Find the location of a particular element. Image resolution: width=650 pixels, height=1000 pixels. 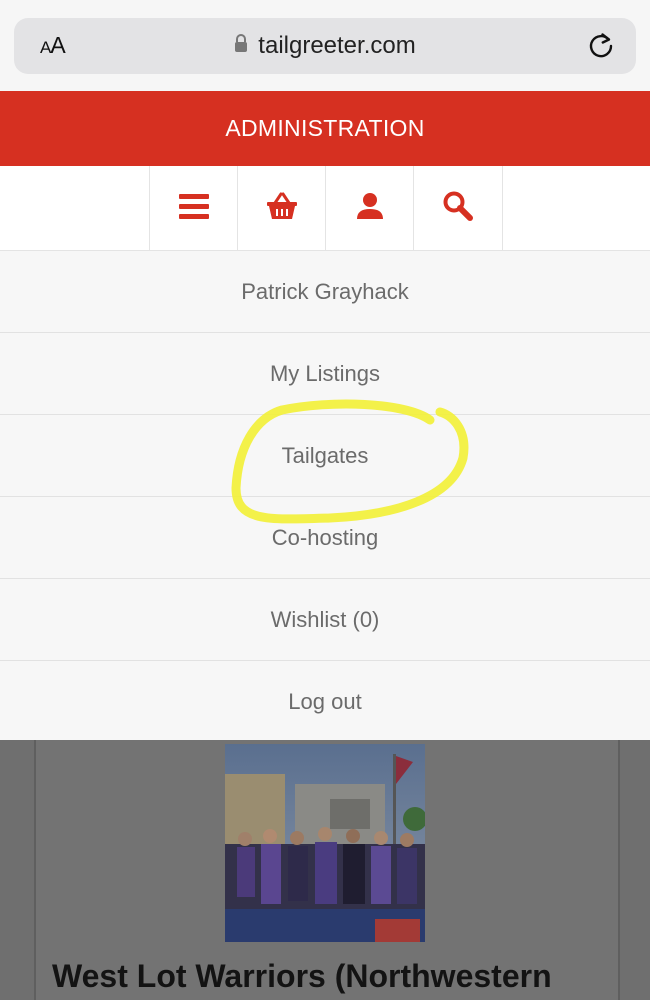

menu-item-profile: Patrick Grayhack is located at coordinates (325, 292).